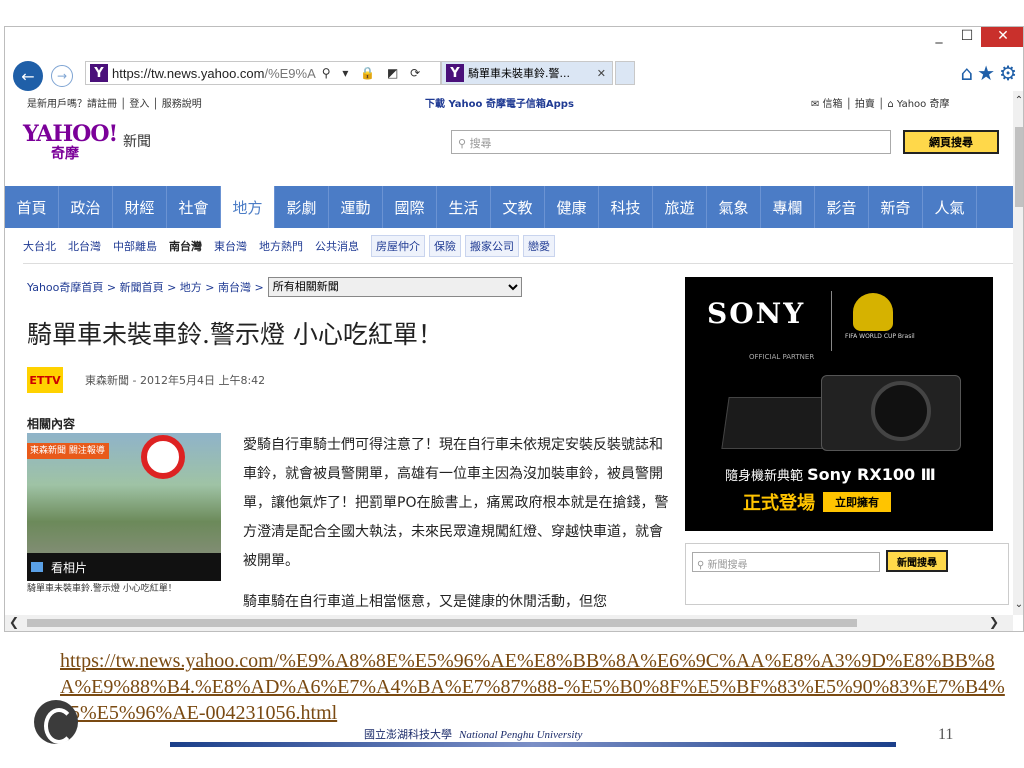 Image resolution: width=1024 pixels, height=768 pixels. Describe the element at coordinates (626, 207) in the screenshot. I see `nav-tab: 科技` at that location.